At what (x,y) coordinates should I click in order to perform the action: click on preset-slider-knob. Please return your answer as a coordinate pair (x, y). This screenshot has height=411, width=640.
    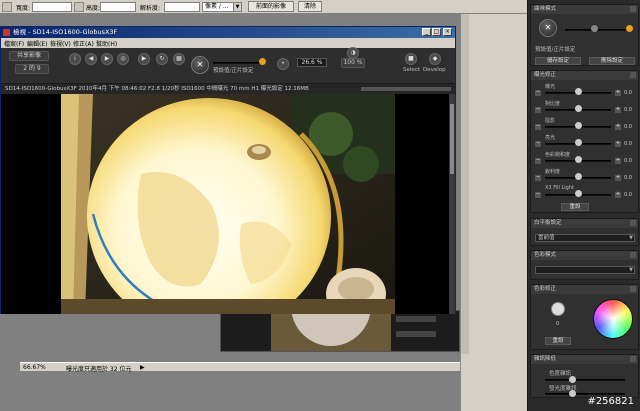
    Looking at the image, I should click on (262, 61).